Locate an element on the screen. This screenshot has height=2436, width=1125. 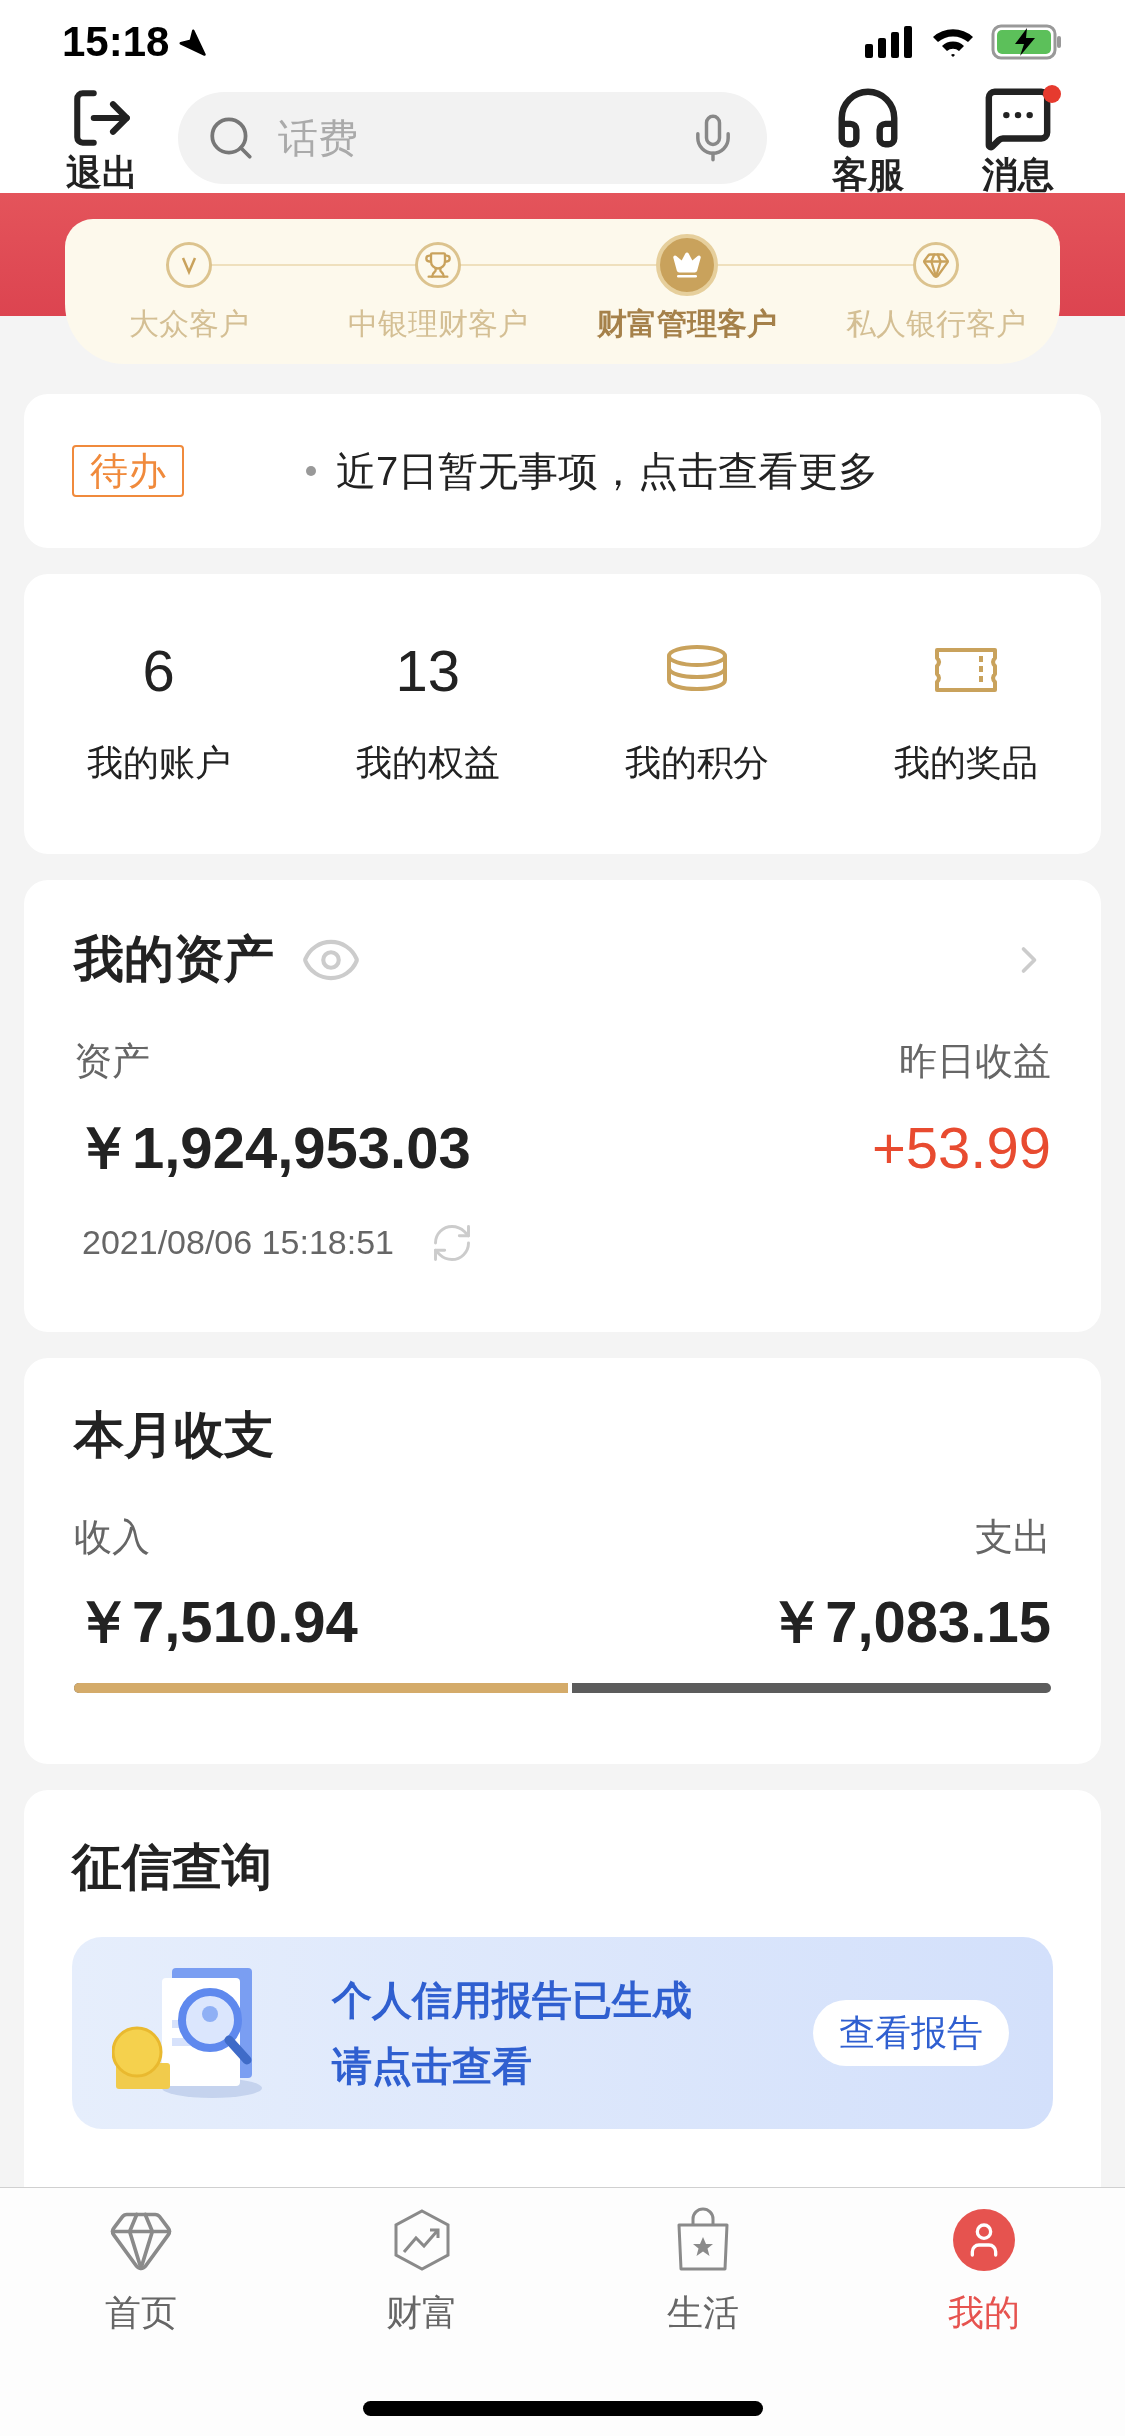
income-label: 收入 is located at coordinates (112, 1537).